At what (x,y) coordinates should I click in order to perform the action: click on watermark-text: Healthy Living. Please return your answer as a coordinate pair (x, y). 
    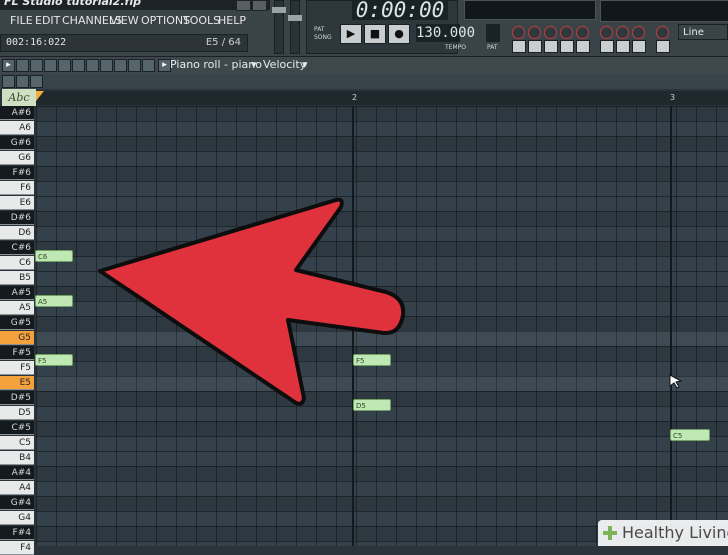
    Looking at the image, I should click on (675, 532).